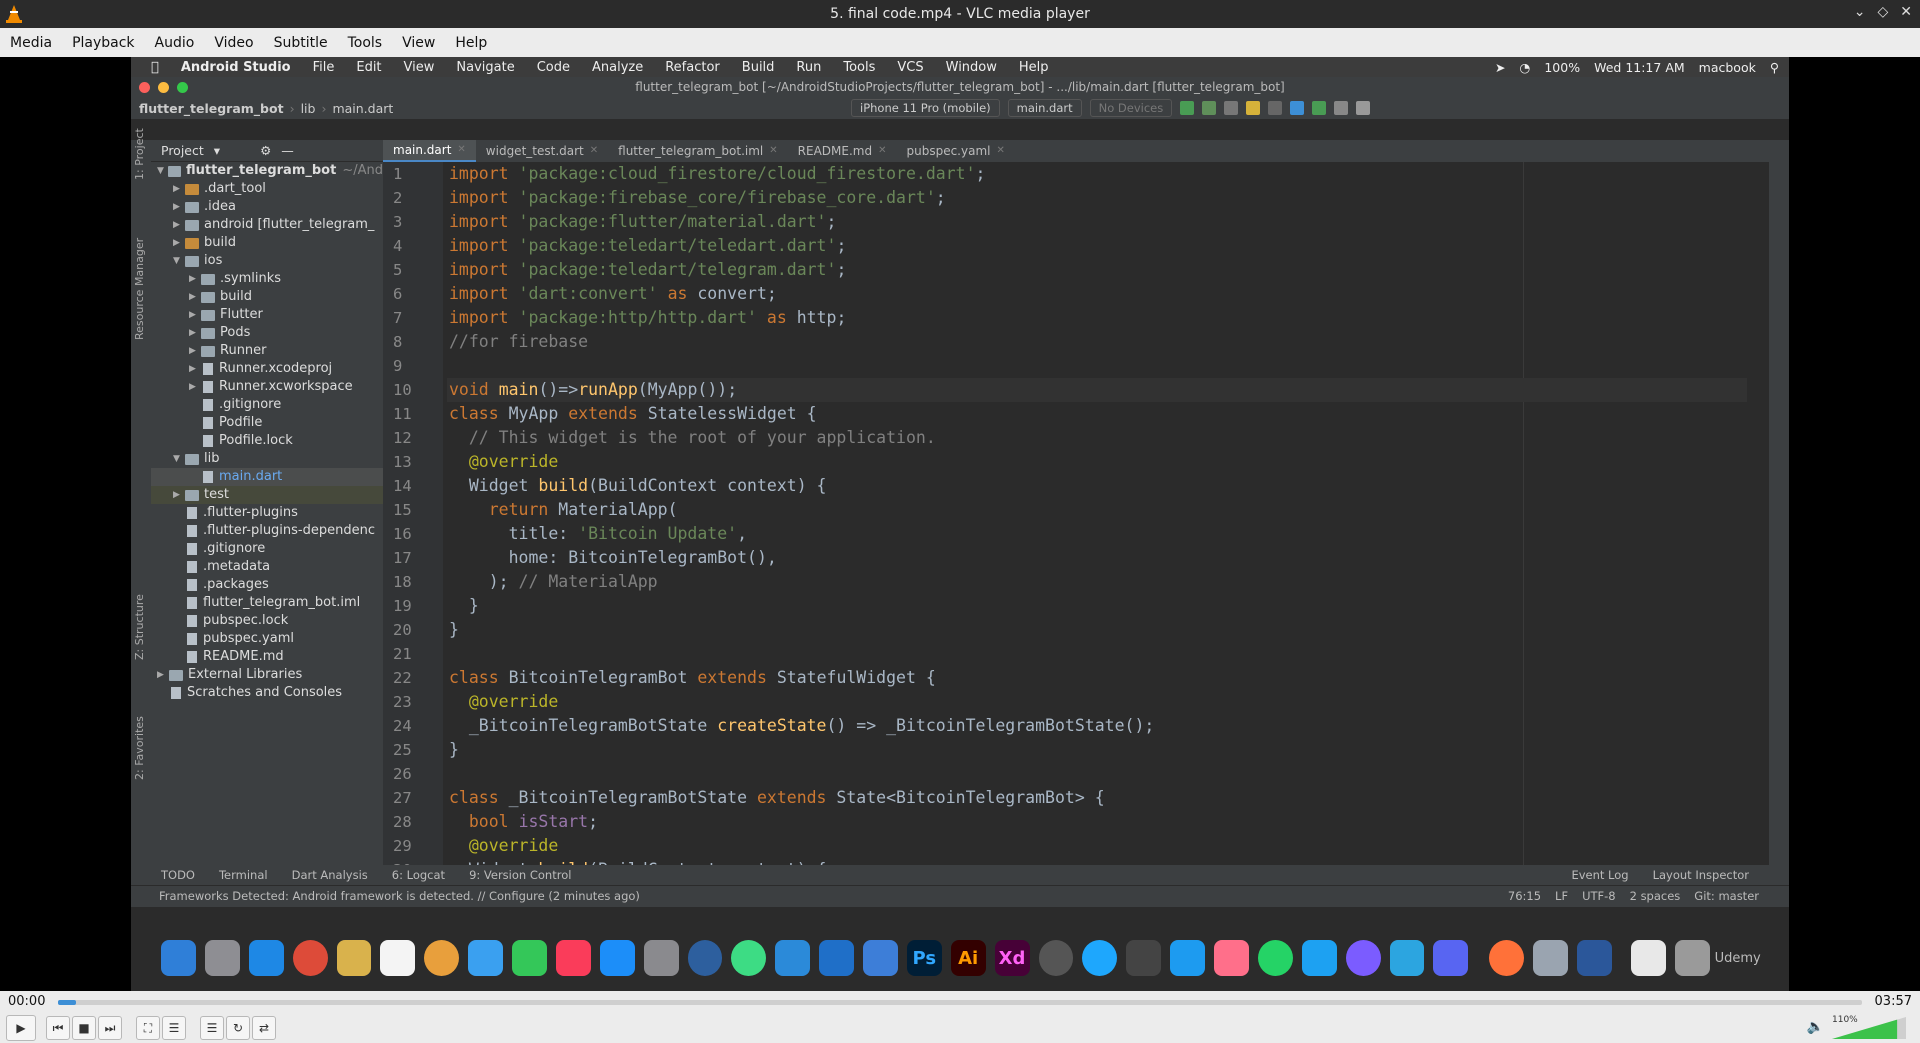 The width and height of the screenshot is (1920, 1043). I want to click on menu-playback: Playback, so click(103, 43).